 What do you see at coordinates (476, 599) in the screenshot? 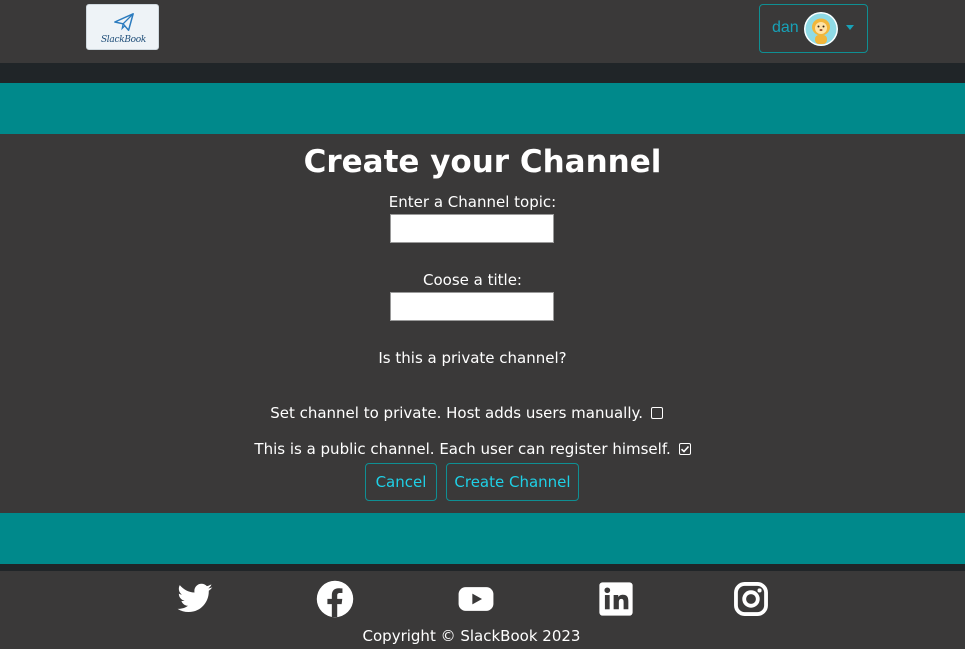
I see `youtube-icon` at bounding box center [476, 599].